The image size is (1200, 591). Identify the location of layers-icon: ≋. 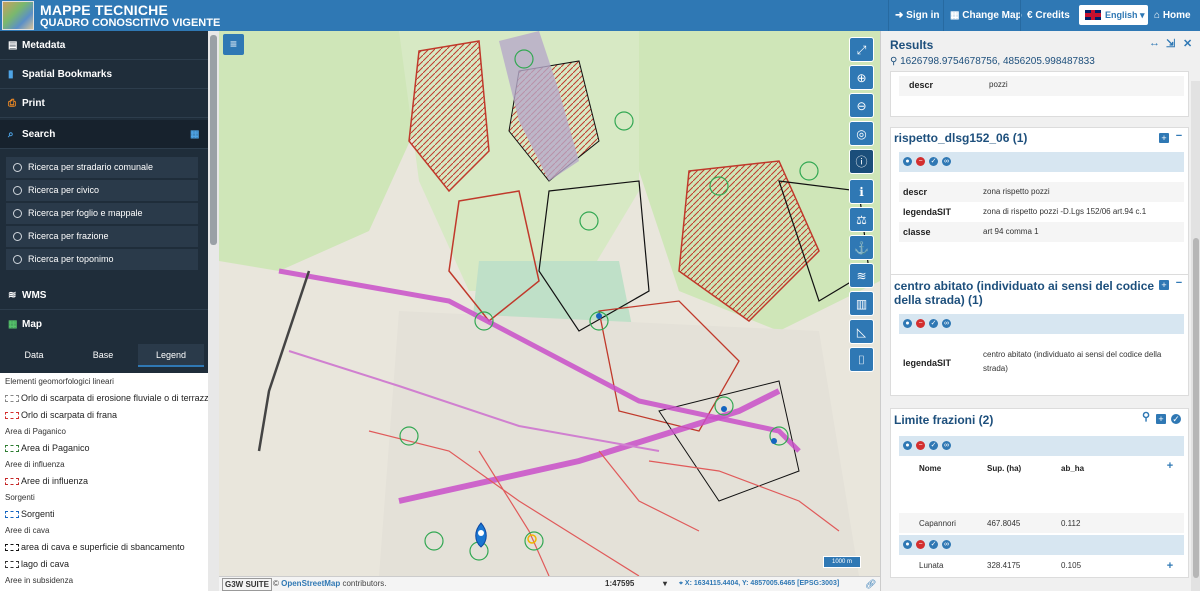
(861, 275).